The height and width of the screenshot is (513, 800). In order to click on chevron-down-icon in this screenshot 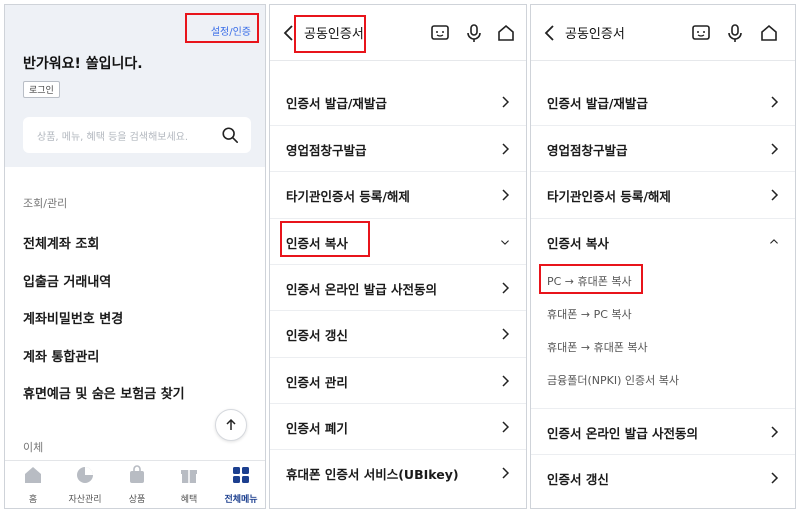, I will do `click(505, 242)`.